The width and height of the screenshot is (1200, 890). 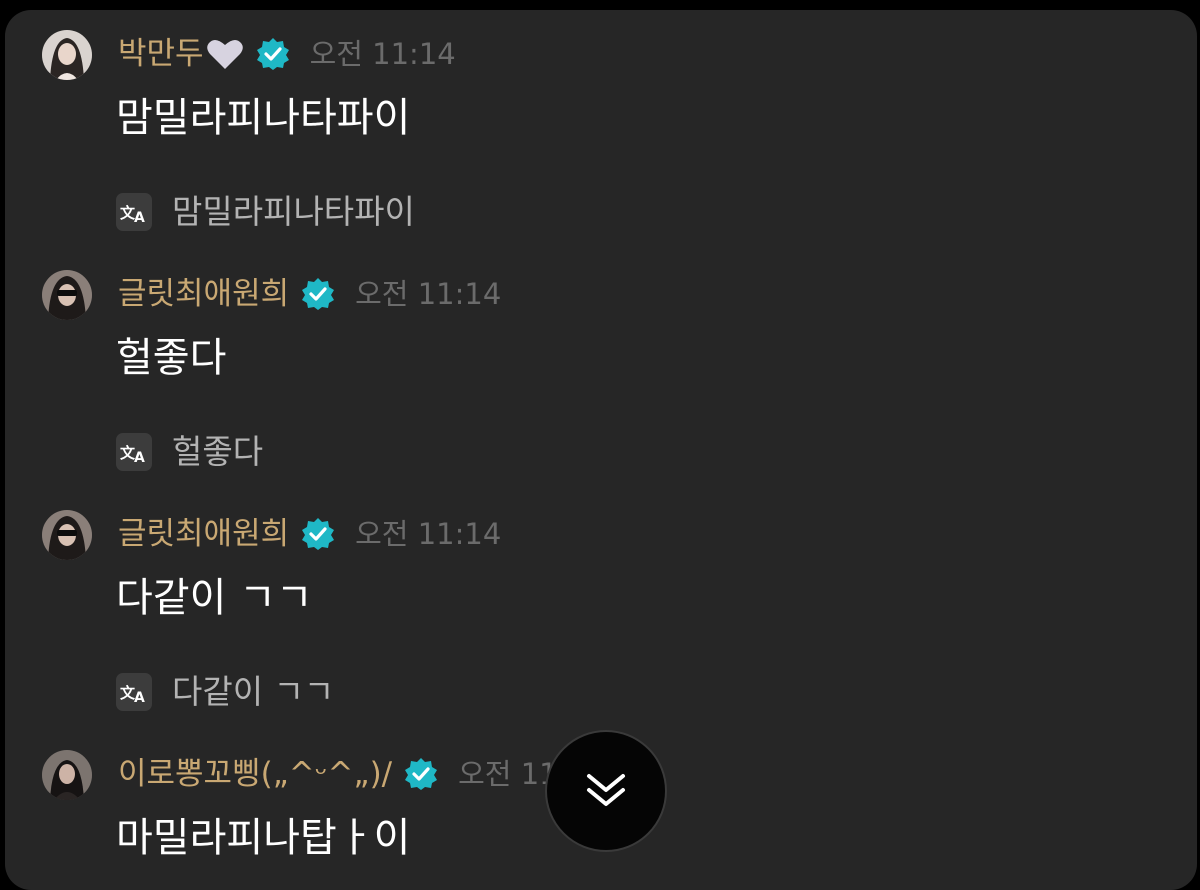 I want to click on message-text: 마밀라피나탑ㅏ이, so click(x=263, y=838).